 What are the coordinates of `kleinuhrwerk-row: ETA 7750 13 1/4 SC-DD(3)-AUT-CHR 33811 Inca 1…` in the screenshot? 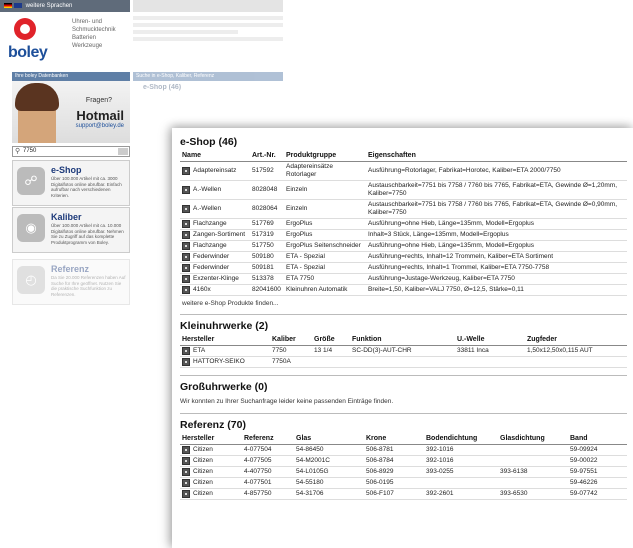 It's located at (403, 351).